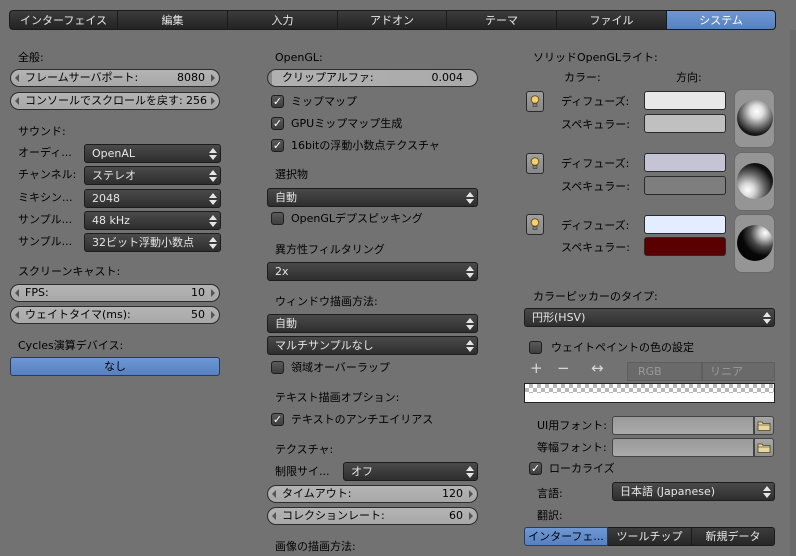 This screenshot has width=796, height=556. I want to click on language-select: 日本語 (Japanese), so click(693, 491).